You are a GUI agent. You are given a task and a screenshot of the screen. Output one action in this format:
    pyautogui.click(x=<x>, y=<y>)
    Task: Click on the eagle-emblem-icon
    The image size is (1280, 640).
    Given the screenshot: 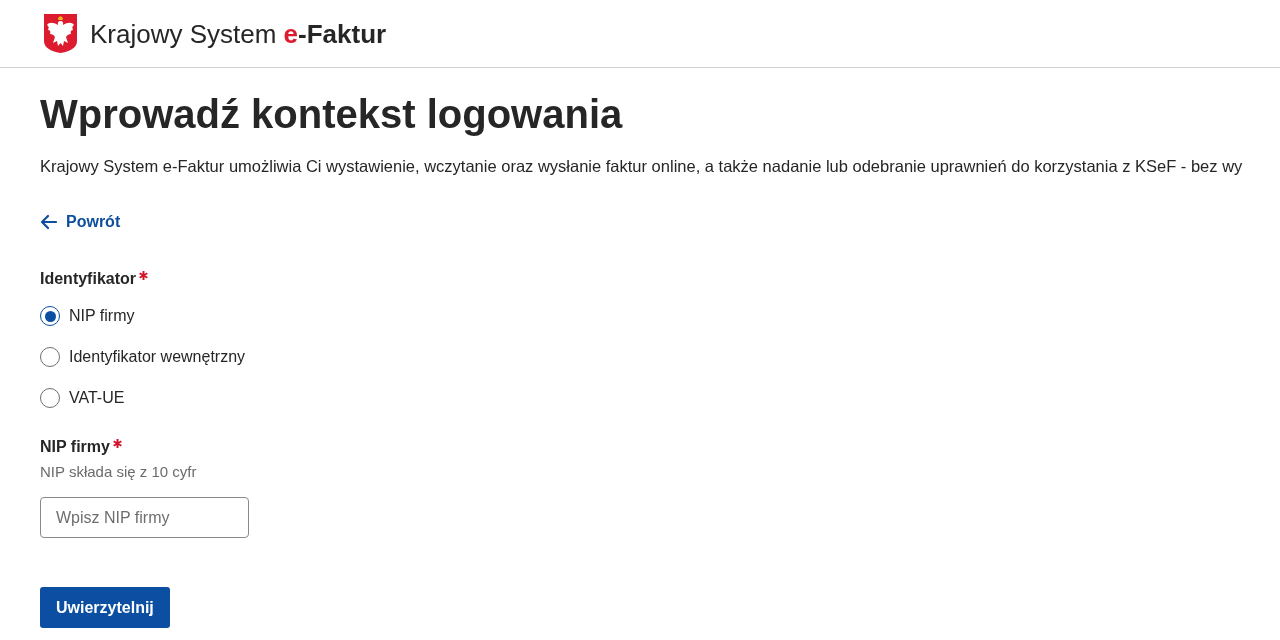 What is the action you would take?
    pyautogui.click(x=60, y=33)
    